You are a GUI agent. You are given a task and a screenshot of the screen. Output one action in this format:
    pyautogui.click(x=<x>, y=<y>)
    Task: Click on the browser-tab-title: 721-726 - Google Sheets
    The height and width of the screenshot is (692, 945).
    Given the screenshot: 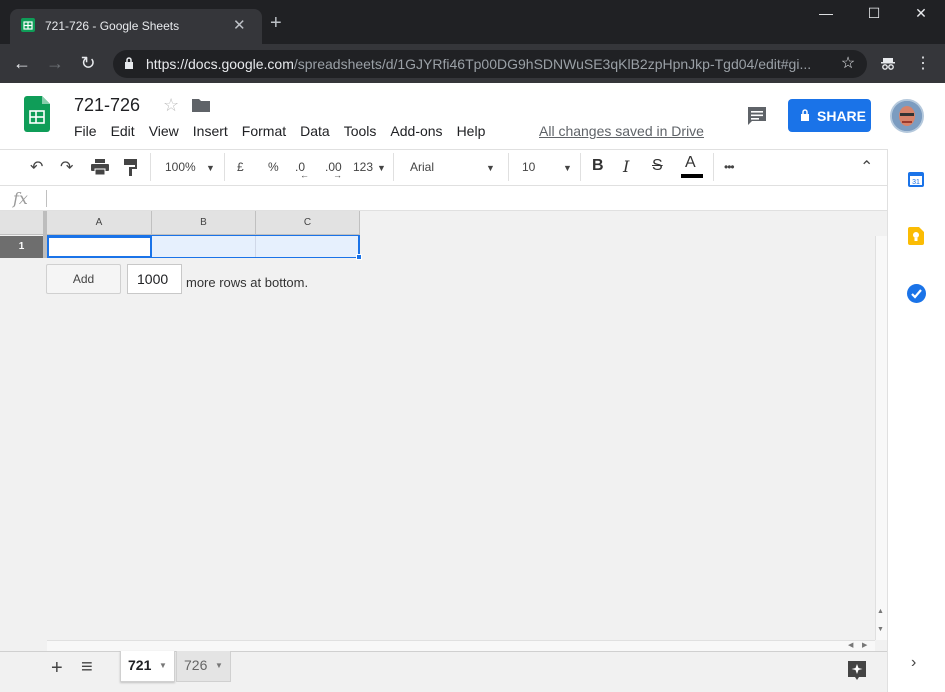 What is the action you would take?
    pyautogui.click(x=112, y=26)
    